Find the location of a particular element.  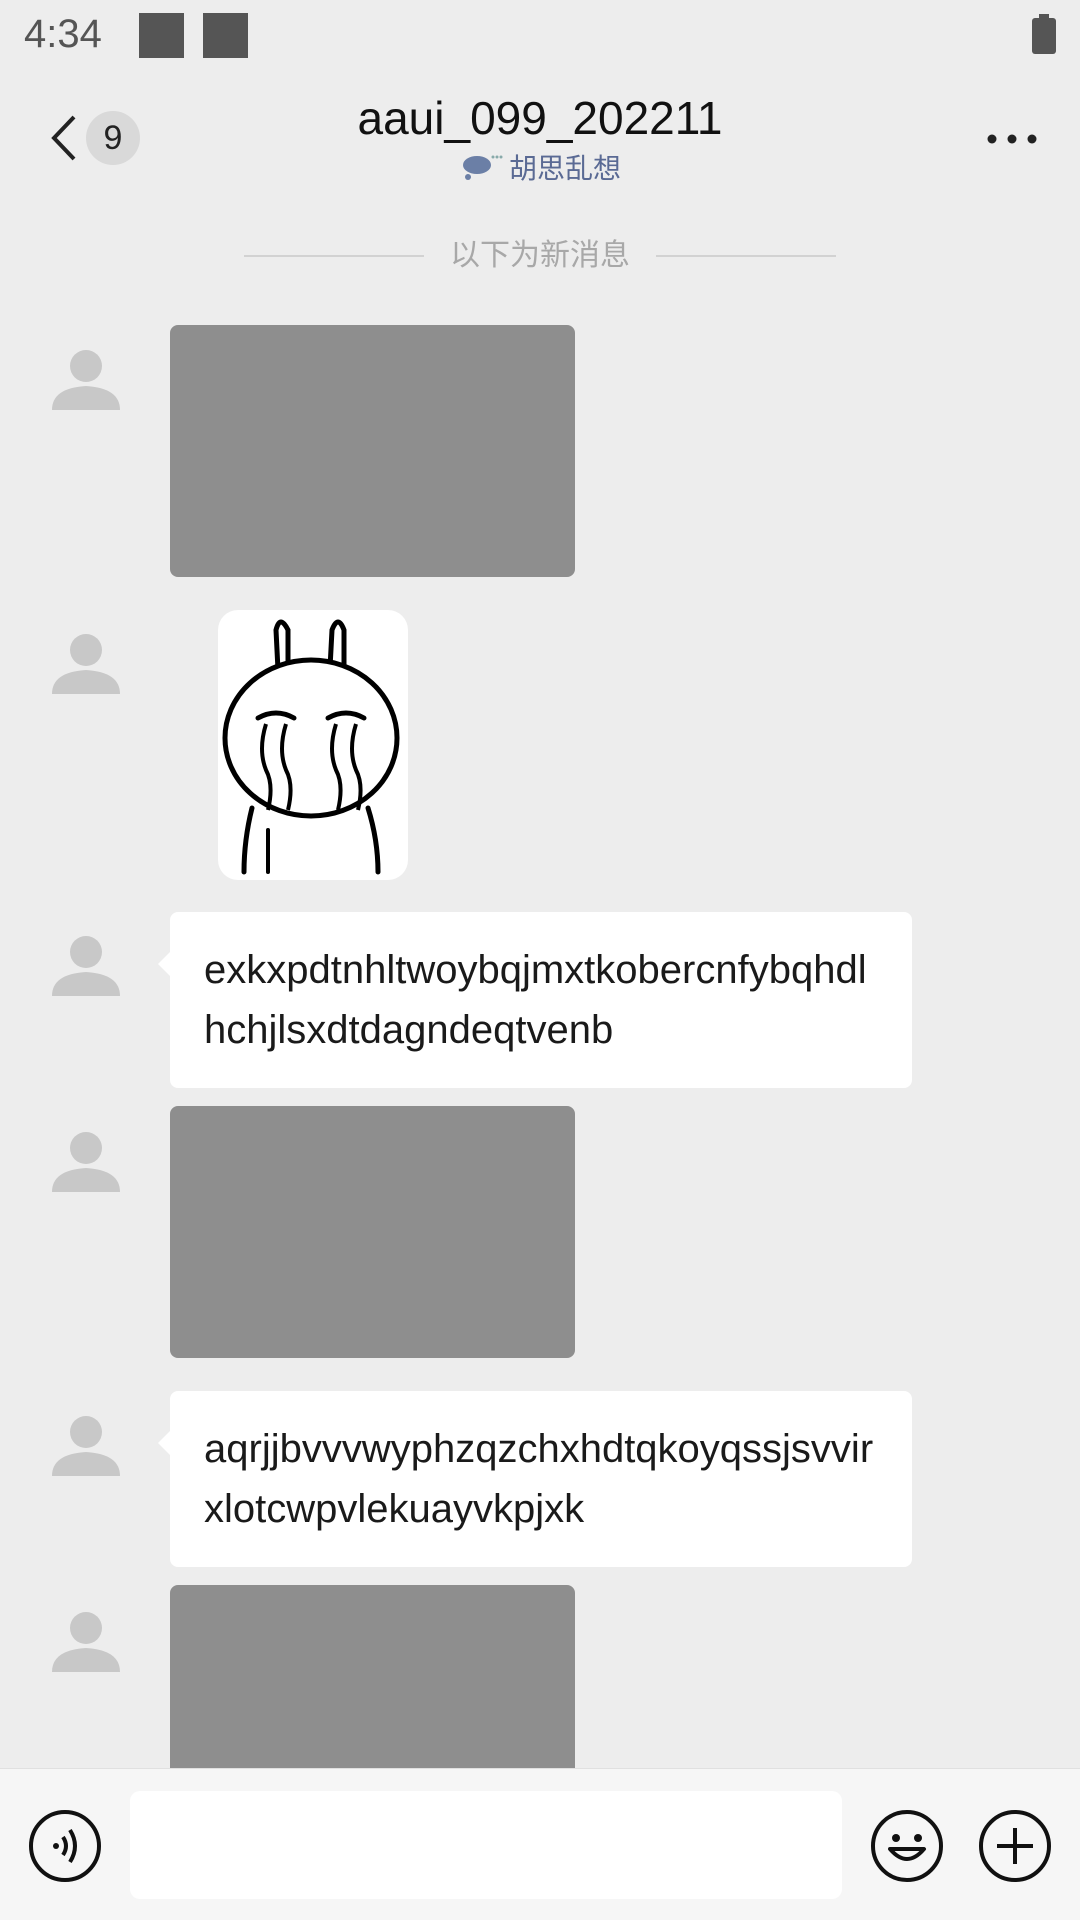

battery-icon is located at coordinates (1044, 34).